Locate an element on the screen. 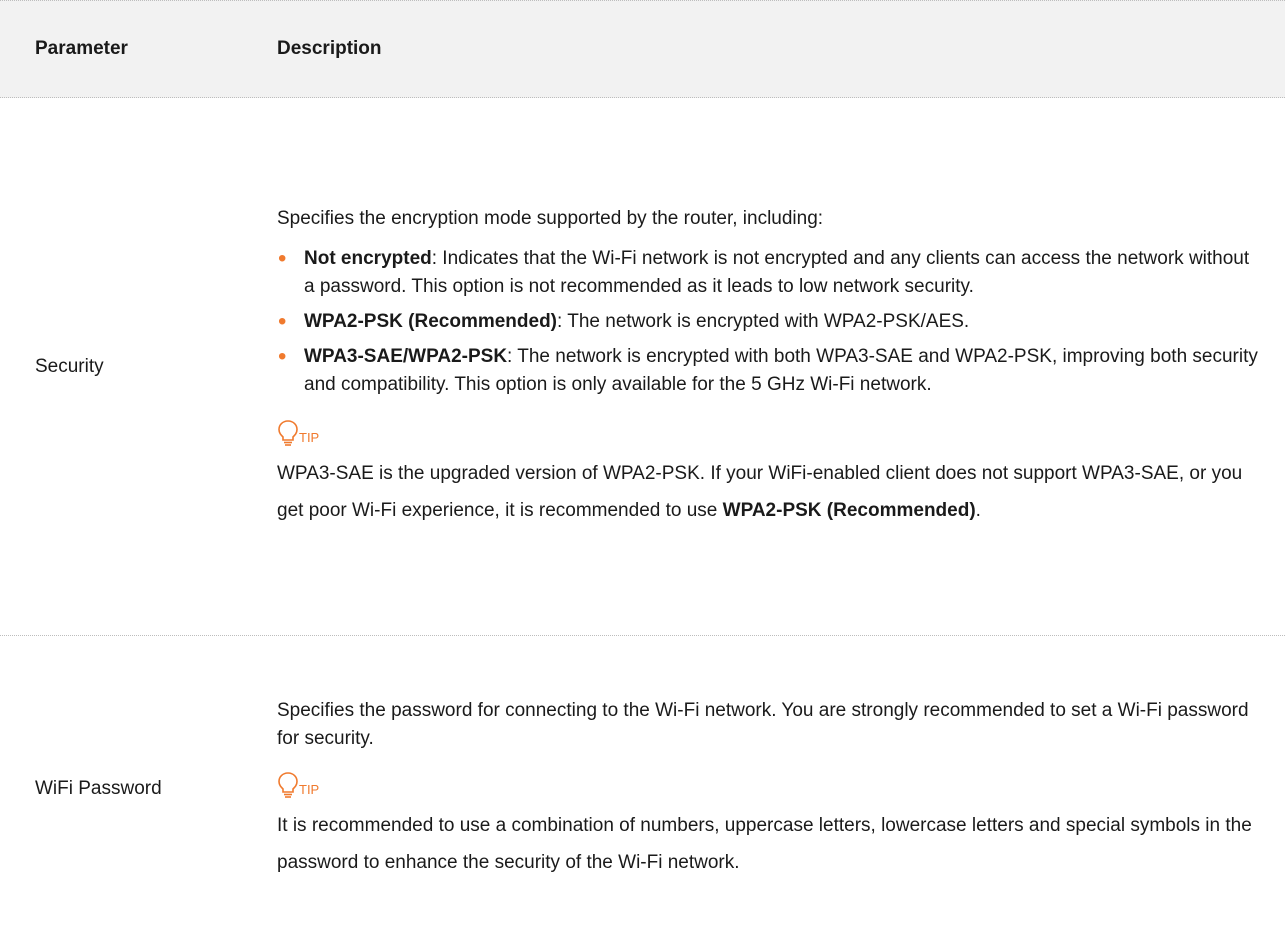  tip-text-bold: WPA2-PSK (Recommended) is located at coordinates (849, 510).